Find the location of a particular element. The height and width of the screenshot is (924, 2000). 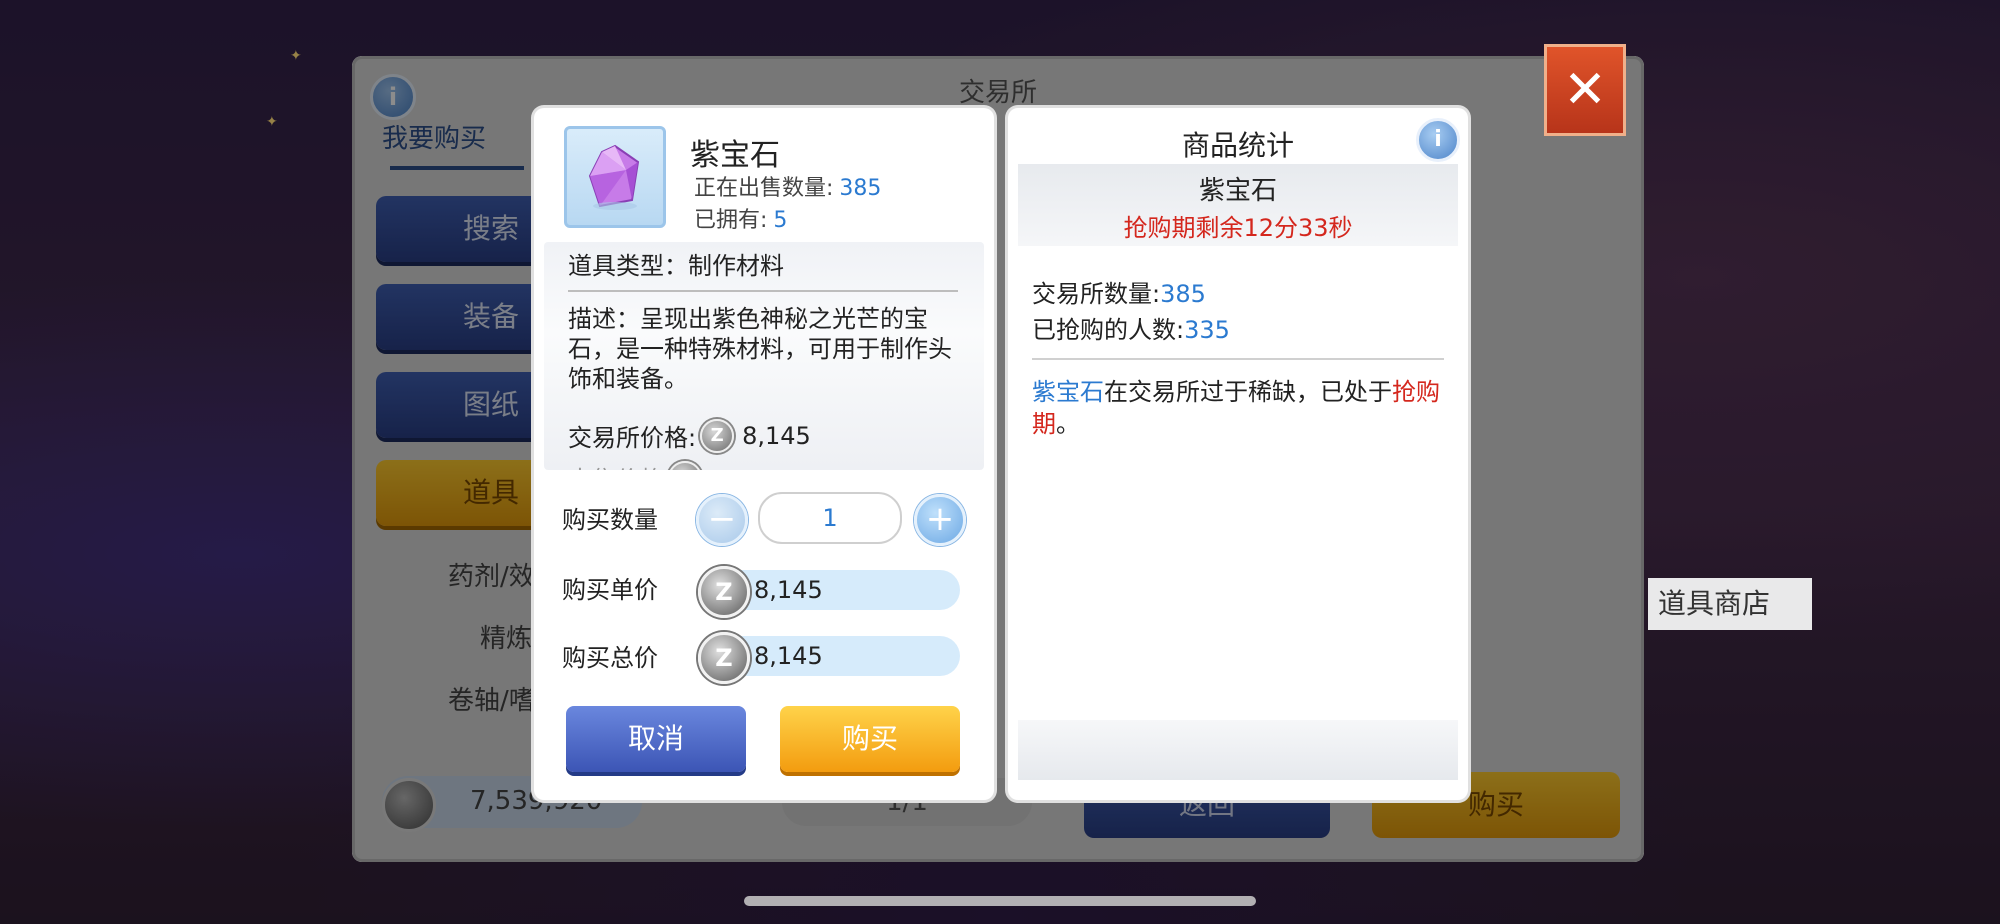

exchange-price-value: 8,145 is located at coordinates (776, 435).